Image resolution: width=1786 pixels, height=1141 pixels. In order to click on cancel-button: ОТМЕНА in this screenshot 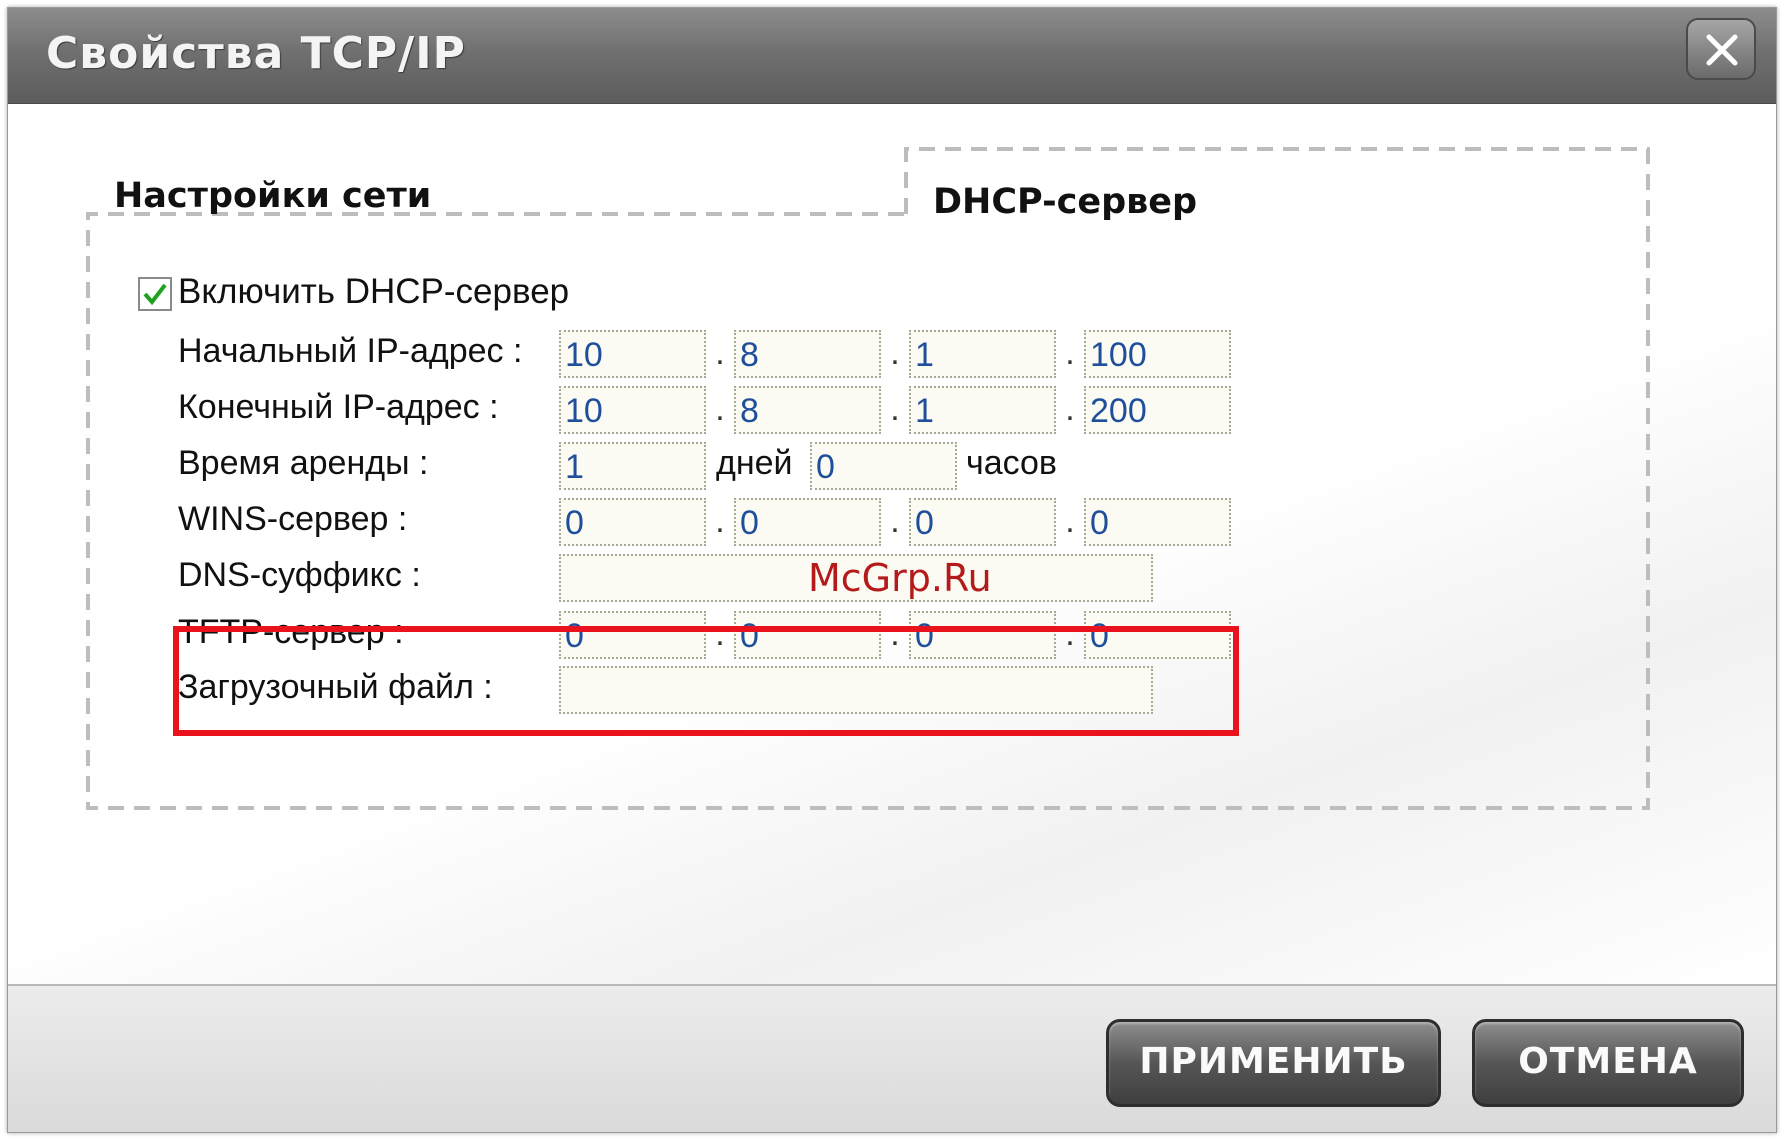, I will do `click(1608, 1063)`.